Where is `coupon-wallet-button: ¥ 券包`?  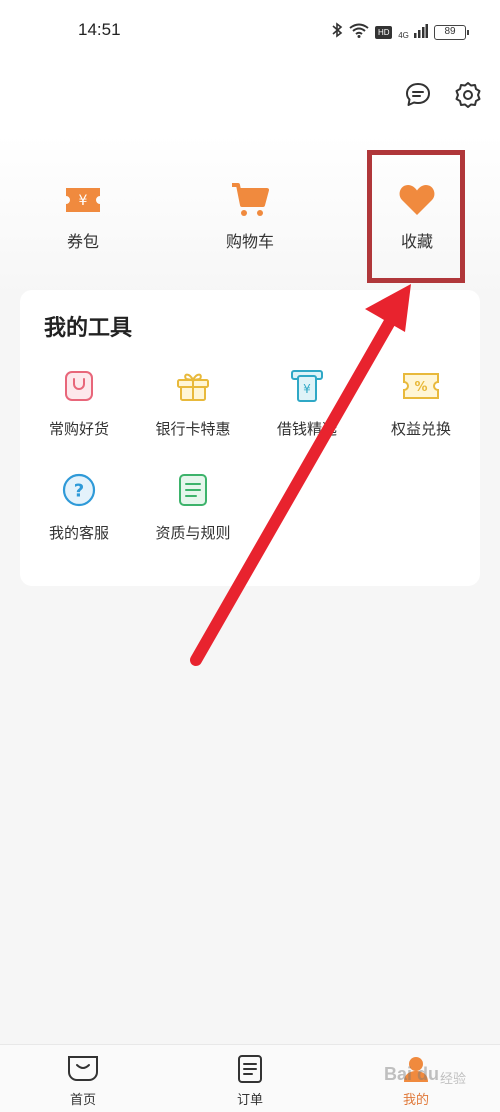
coupon-wallet-button: ¥ 券包 is located at coordinates (83, 216).